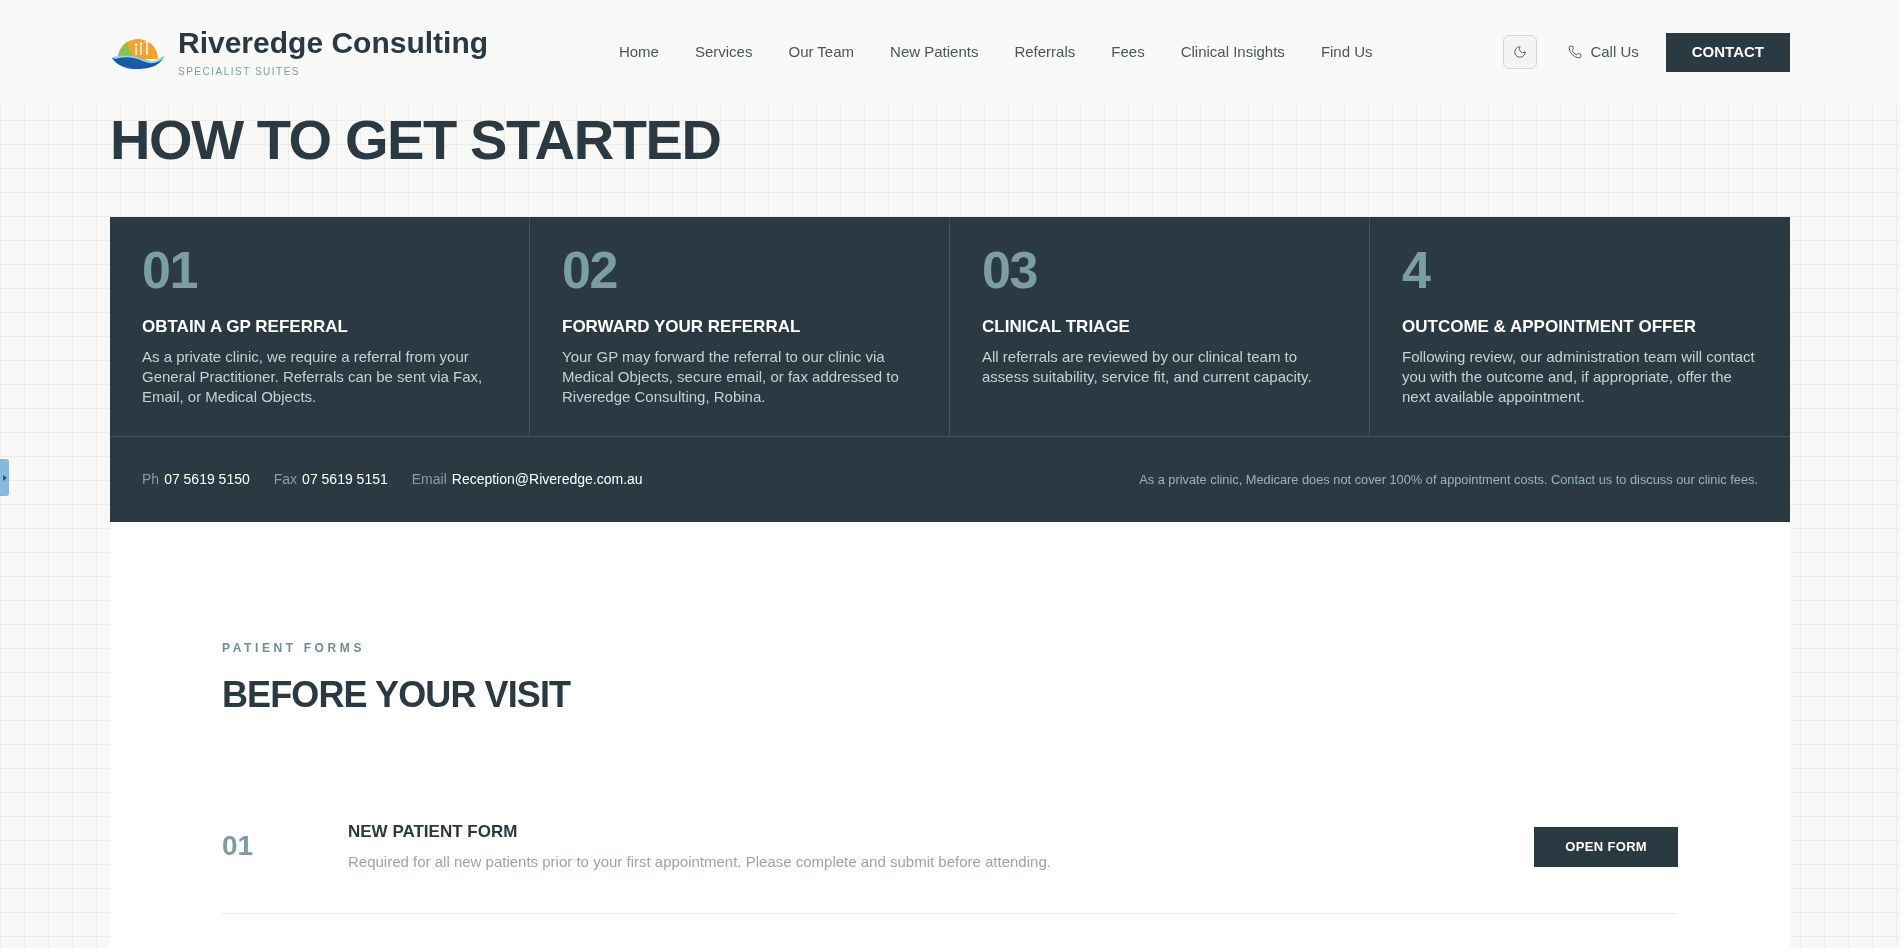 This screenshot has height=948, width=1900. I want to click on form-description: Required for all new patients prior to your first appointment. Please complete and submit before attending., so click(699, 862).